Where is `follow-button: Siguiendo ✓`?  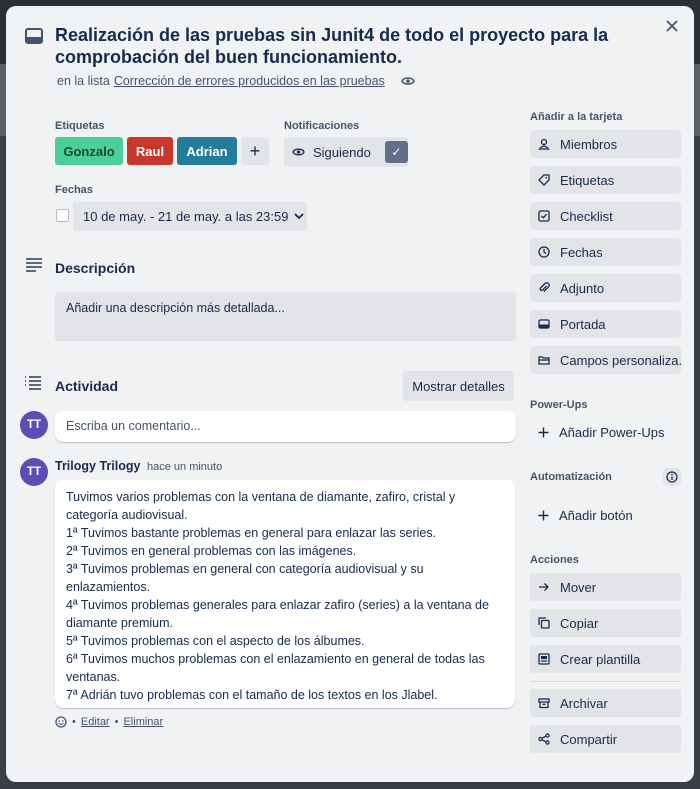 follow-button: Siguiendo ✓ is located at coordinates (346, 152).